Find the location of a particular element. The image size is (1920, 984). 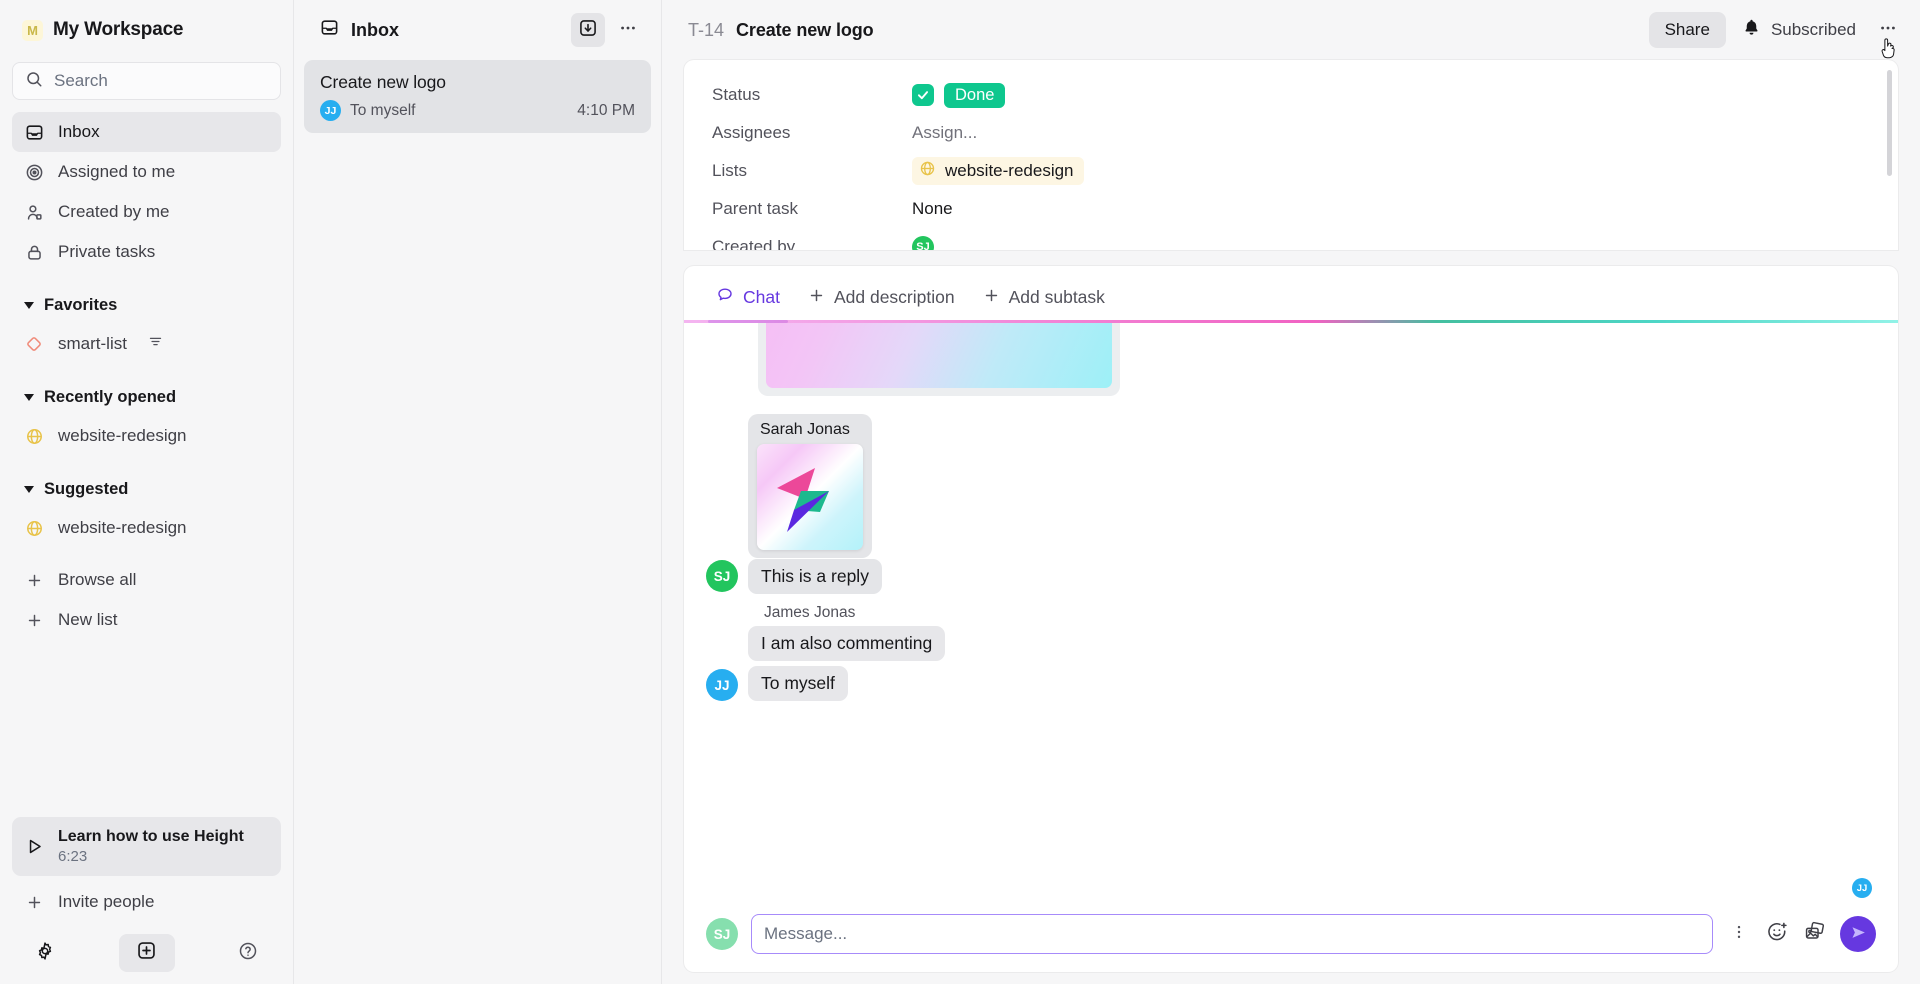

message-image-attachment is located at coordinates (1291, 359).